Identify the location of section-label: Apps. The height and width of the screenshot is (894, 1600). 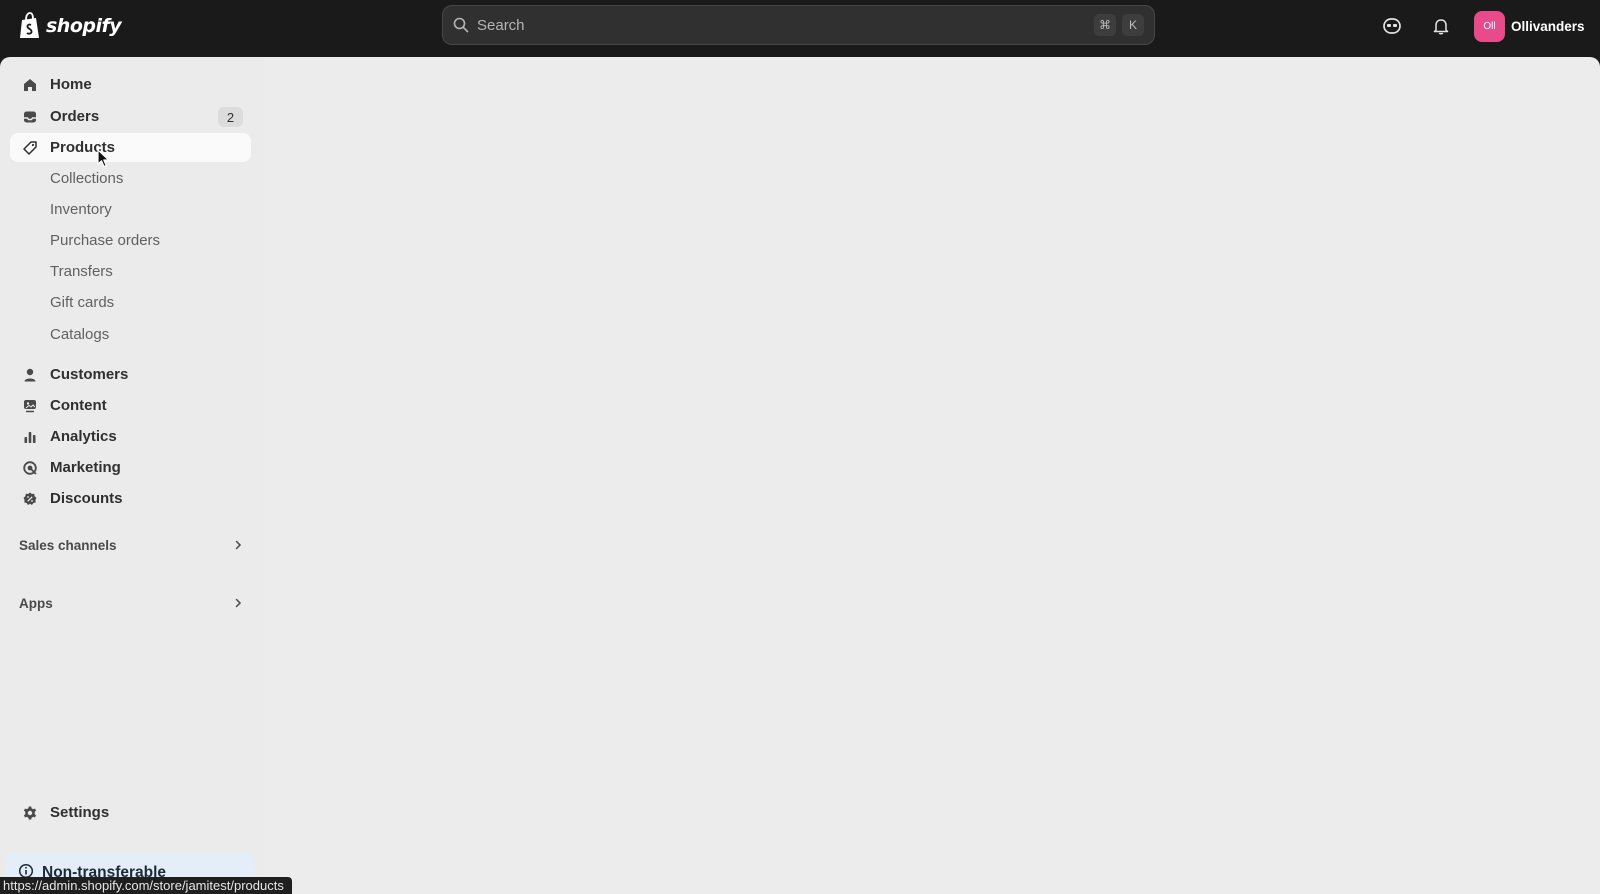
(36, 603).